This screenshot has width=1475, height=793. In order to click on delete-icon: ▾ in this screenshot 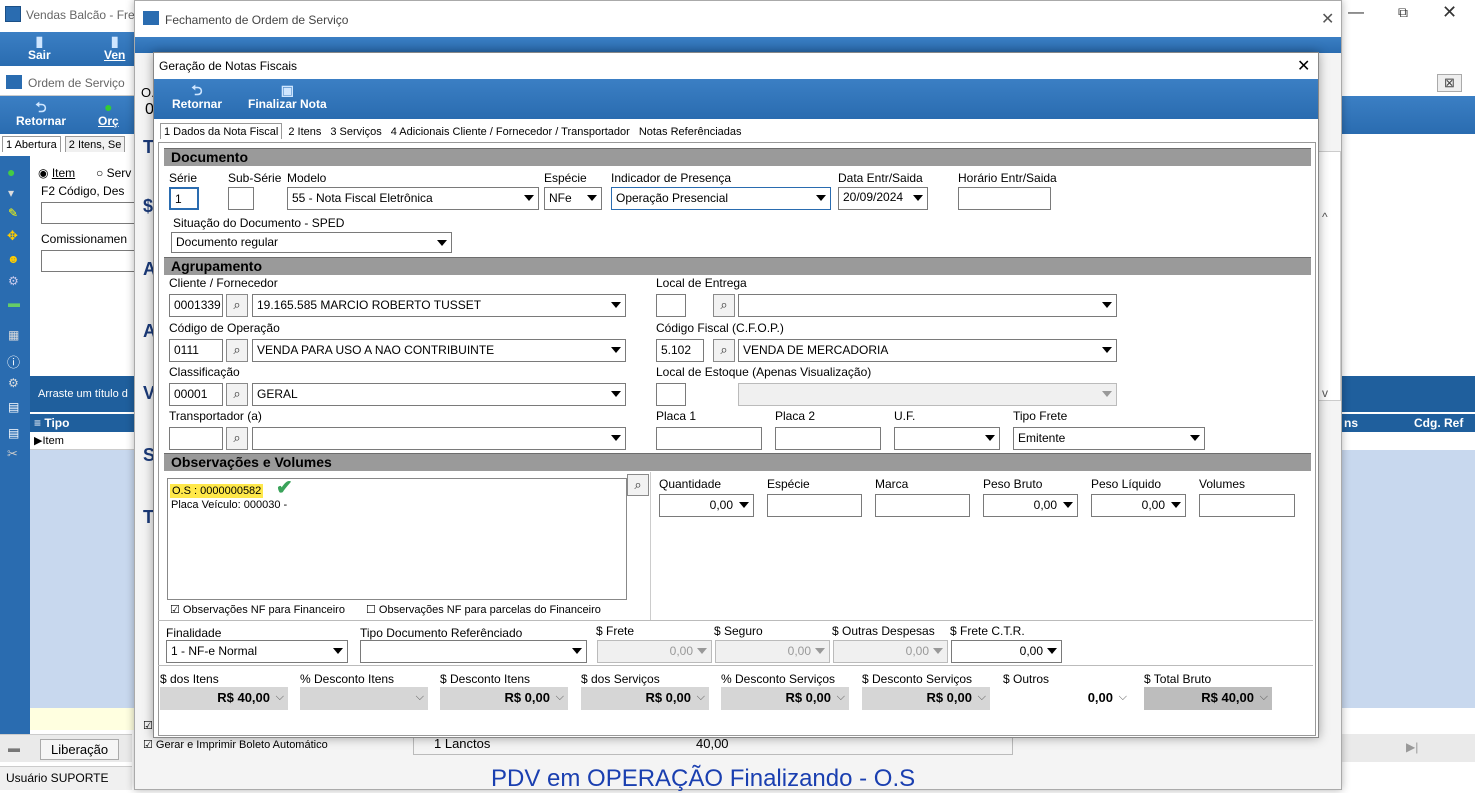, I will do `click(11, 193)`.